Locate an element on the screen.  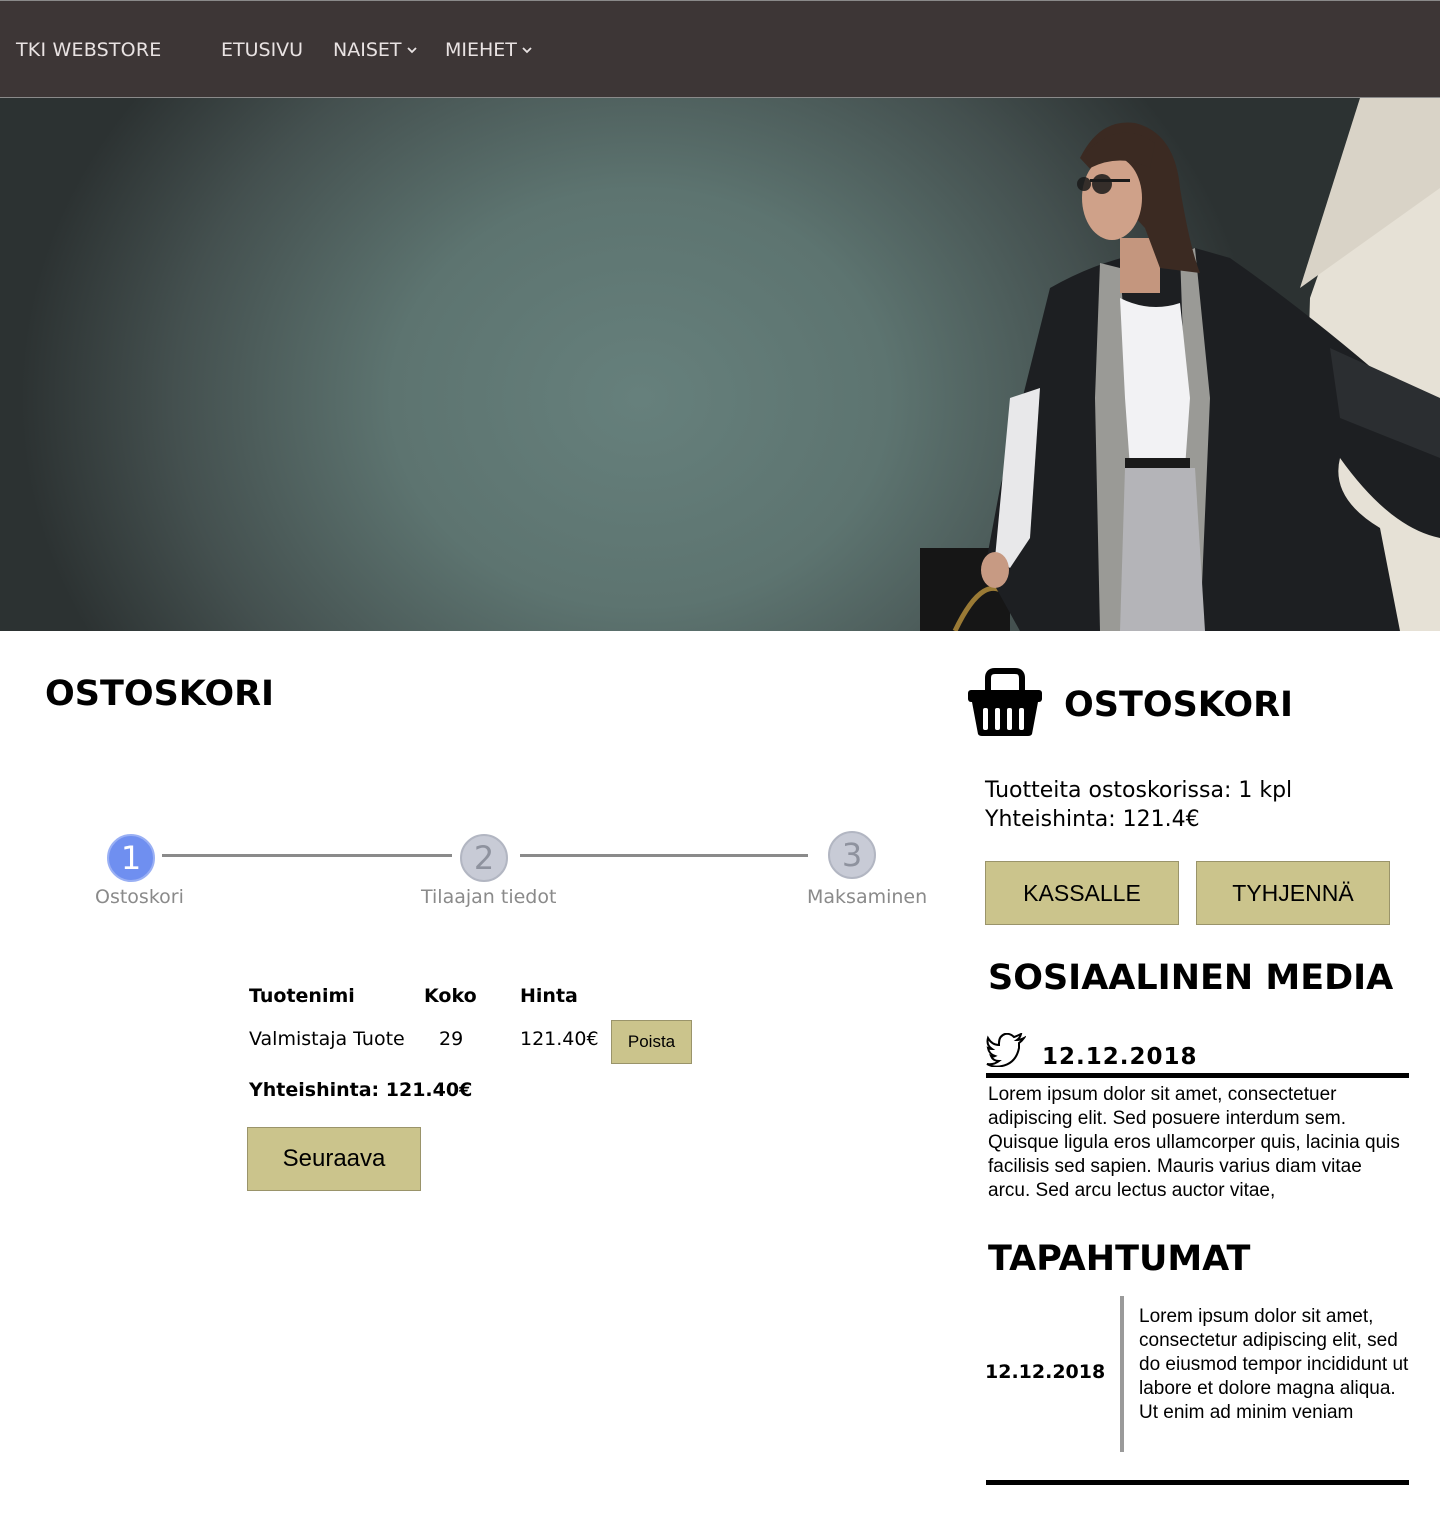
nav-item-etusivu: ETUSIVU is located at coordinates (262, 50).